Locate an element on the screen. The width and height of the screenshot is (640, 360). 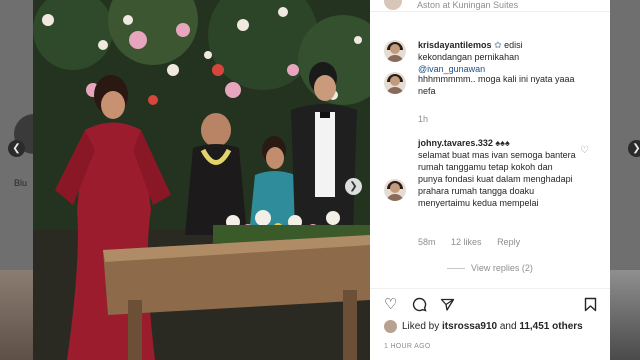
likes-summary: Liked by itsrossa910 and 11,451 others is located at coordinates (490, 328).